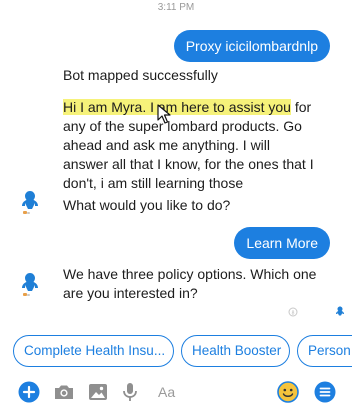 The width and height of the screenshot is (352, 416). Describe the element at coordinates (288, 392) in the screenshot. I see `emoji-icon` at that location.